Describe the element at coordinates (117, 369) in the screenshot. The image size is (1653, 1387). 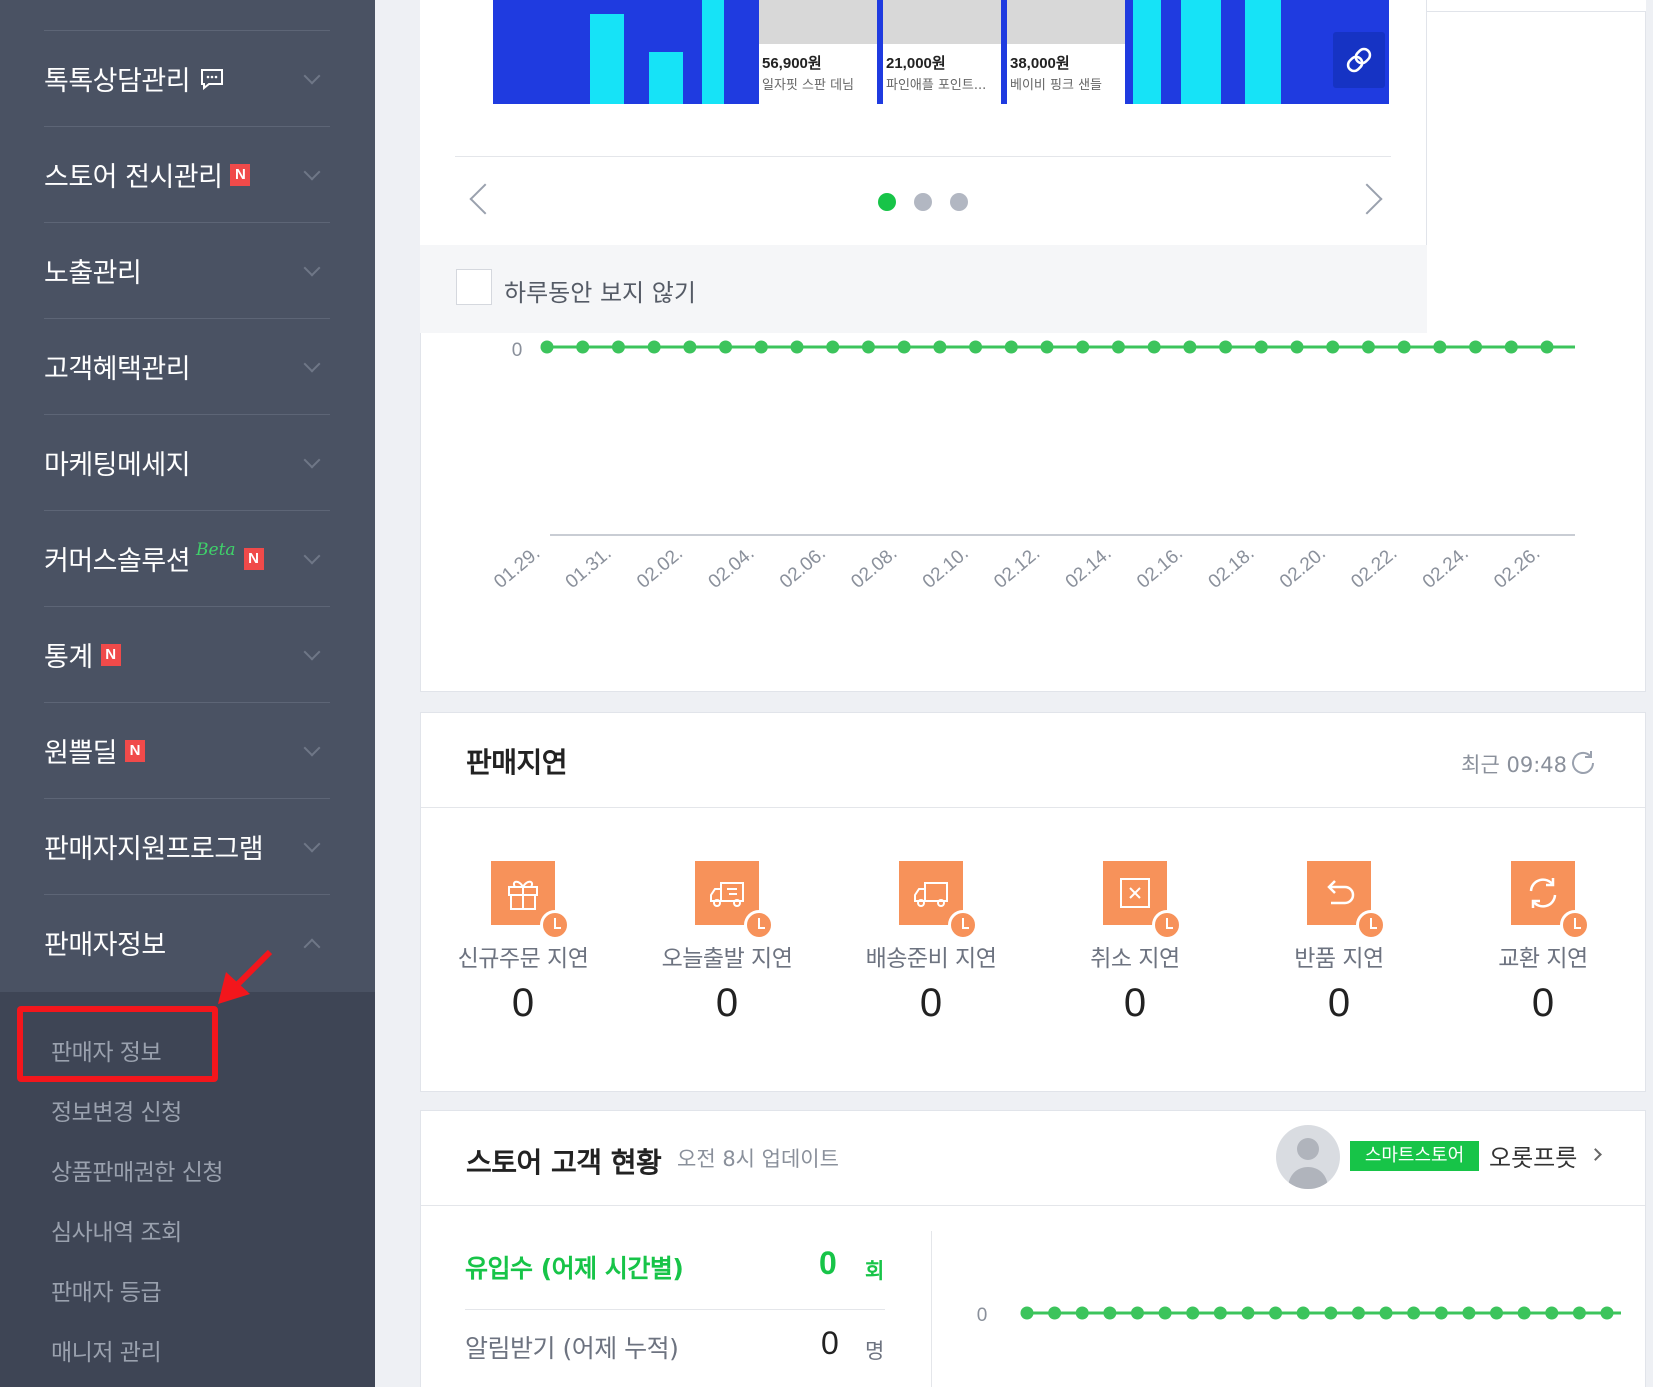
I see `sidebar-item-label: 고객혜택관리` at that location.